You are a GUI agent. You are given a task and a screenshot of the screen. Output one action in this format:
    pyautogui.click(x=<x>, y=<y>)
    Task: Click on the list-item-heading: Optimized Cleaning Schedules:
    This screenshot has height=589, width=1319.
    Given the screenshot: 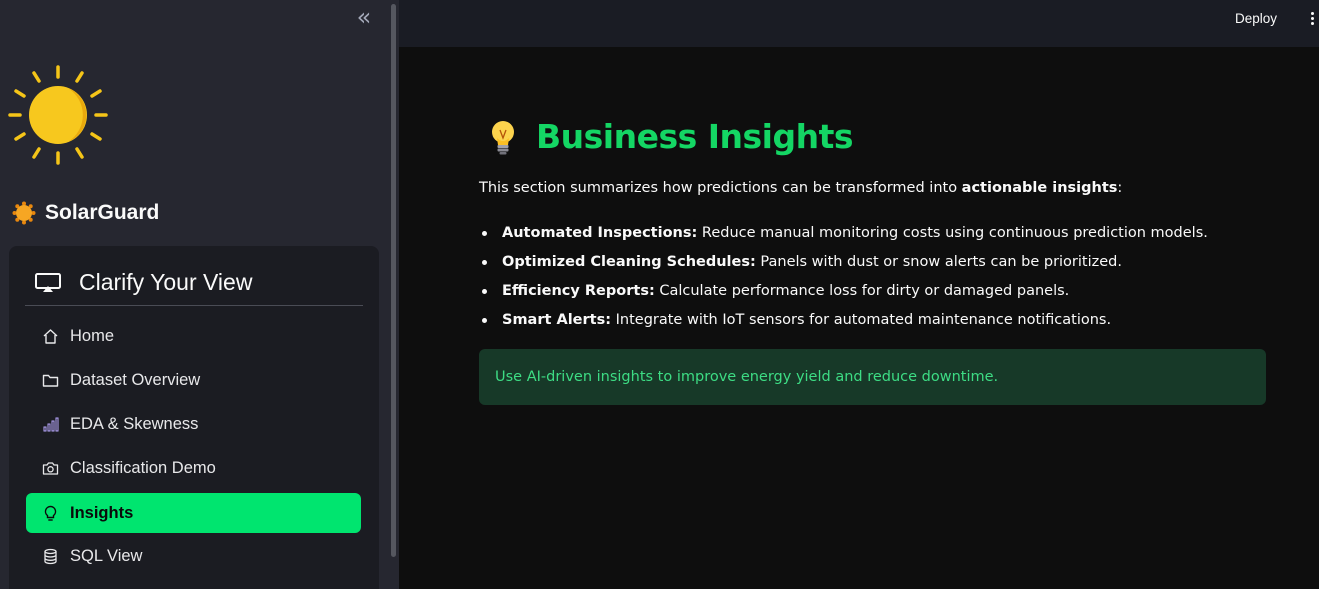 What is the action you would take?
    pyautogui.click(x=629, y=262)
    